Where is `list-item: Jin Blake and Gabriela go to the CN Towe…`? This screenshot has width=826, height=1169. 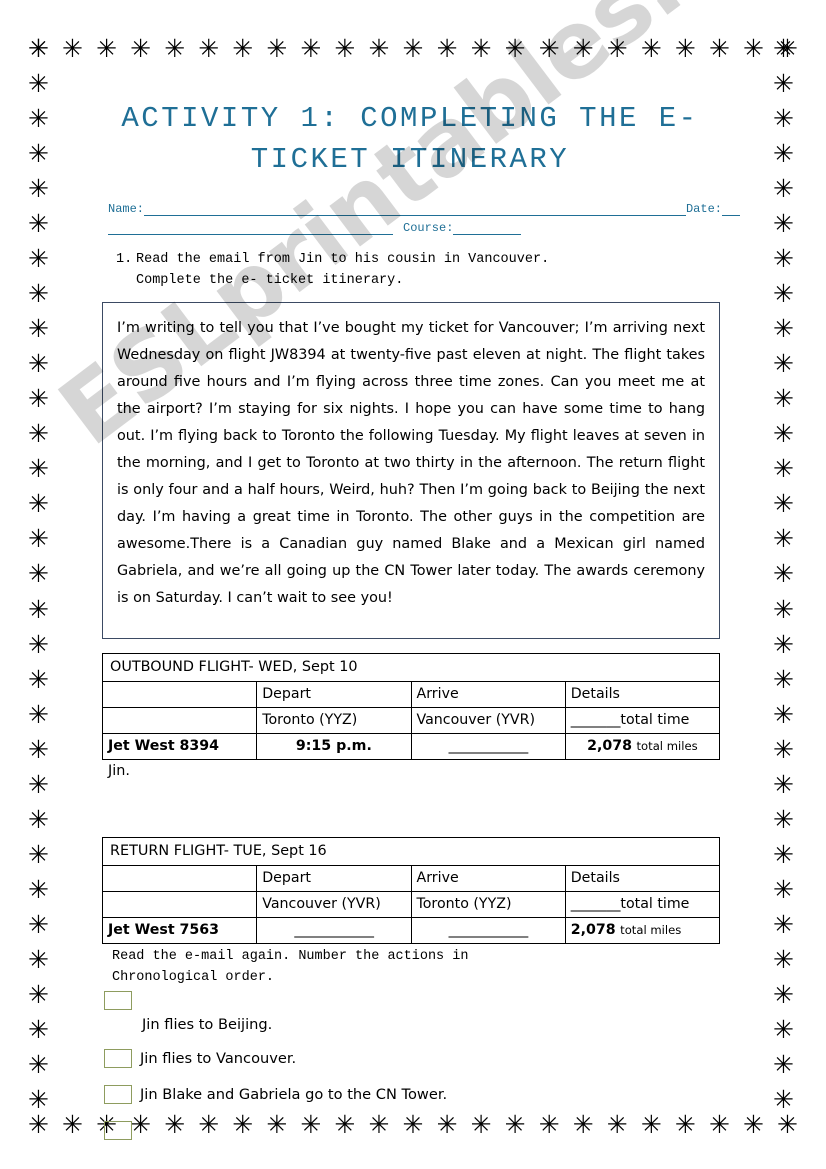 list-item: Jin Blake and Gabriela go to the CN Towe… is located at coordinates (432, 1094).